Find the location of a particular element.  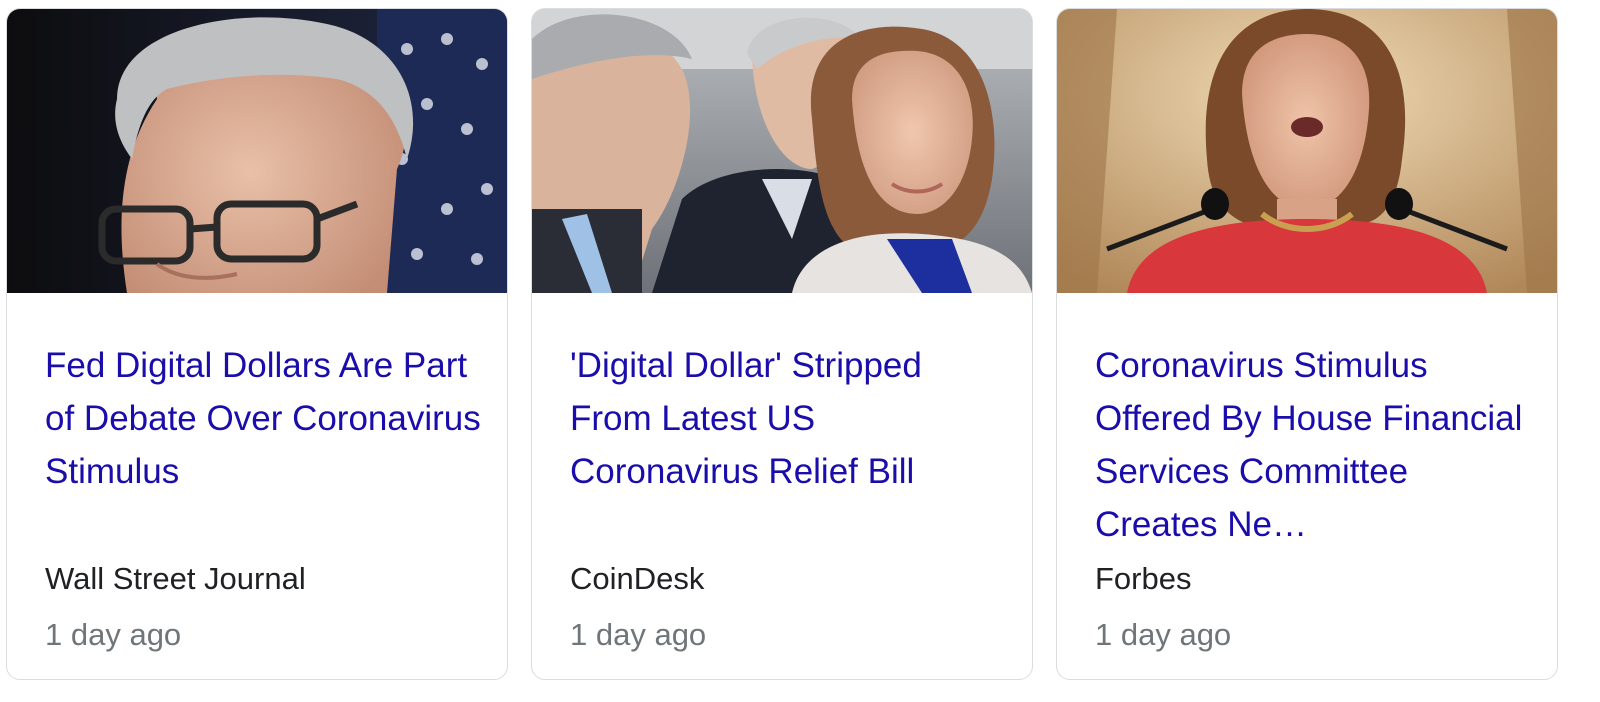

news-source: CoinDesk is located at coordinates (637, 578).